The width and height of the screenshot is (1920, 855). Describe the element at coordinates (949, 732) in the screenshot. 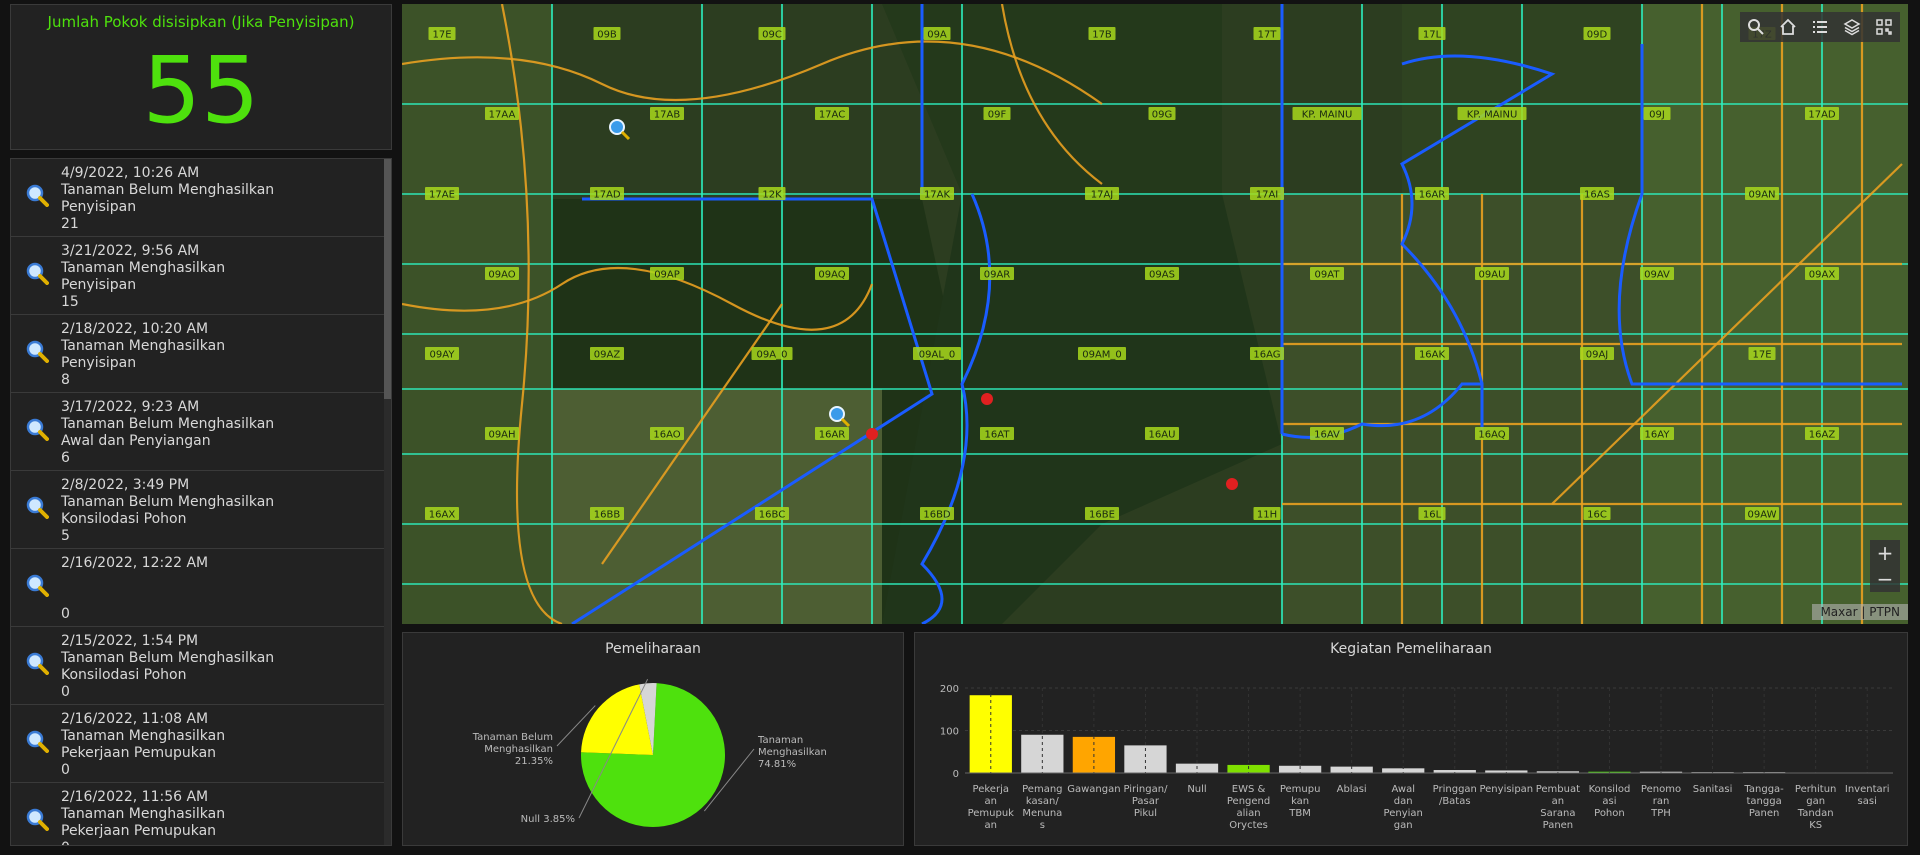

I see `y-tick-label: 100` at that location.